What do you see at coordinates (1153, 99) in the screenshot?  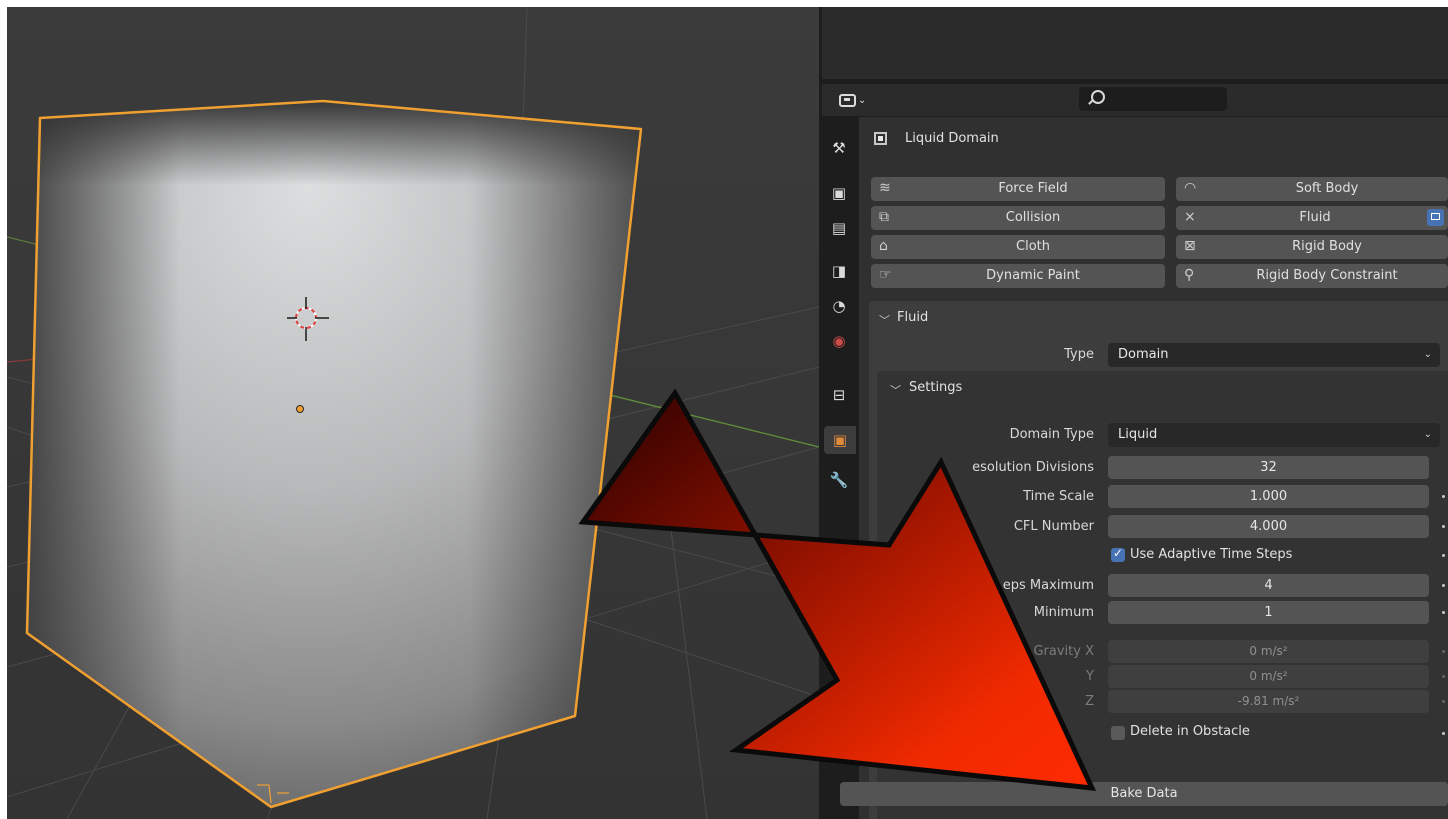 I see `search-input` at bounding box center [1153, 99].